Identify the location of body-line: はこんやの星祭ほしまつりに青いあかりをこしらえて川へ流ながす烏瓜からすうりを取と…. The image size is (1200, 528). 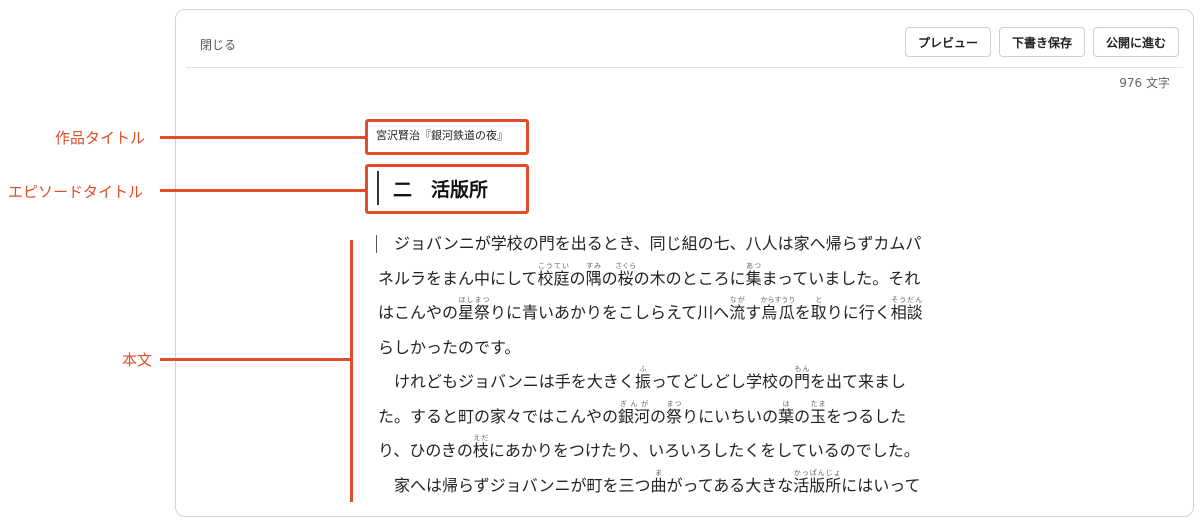
(650, 309).